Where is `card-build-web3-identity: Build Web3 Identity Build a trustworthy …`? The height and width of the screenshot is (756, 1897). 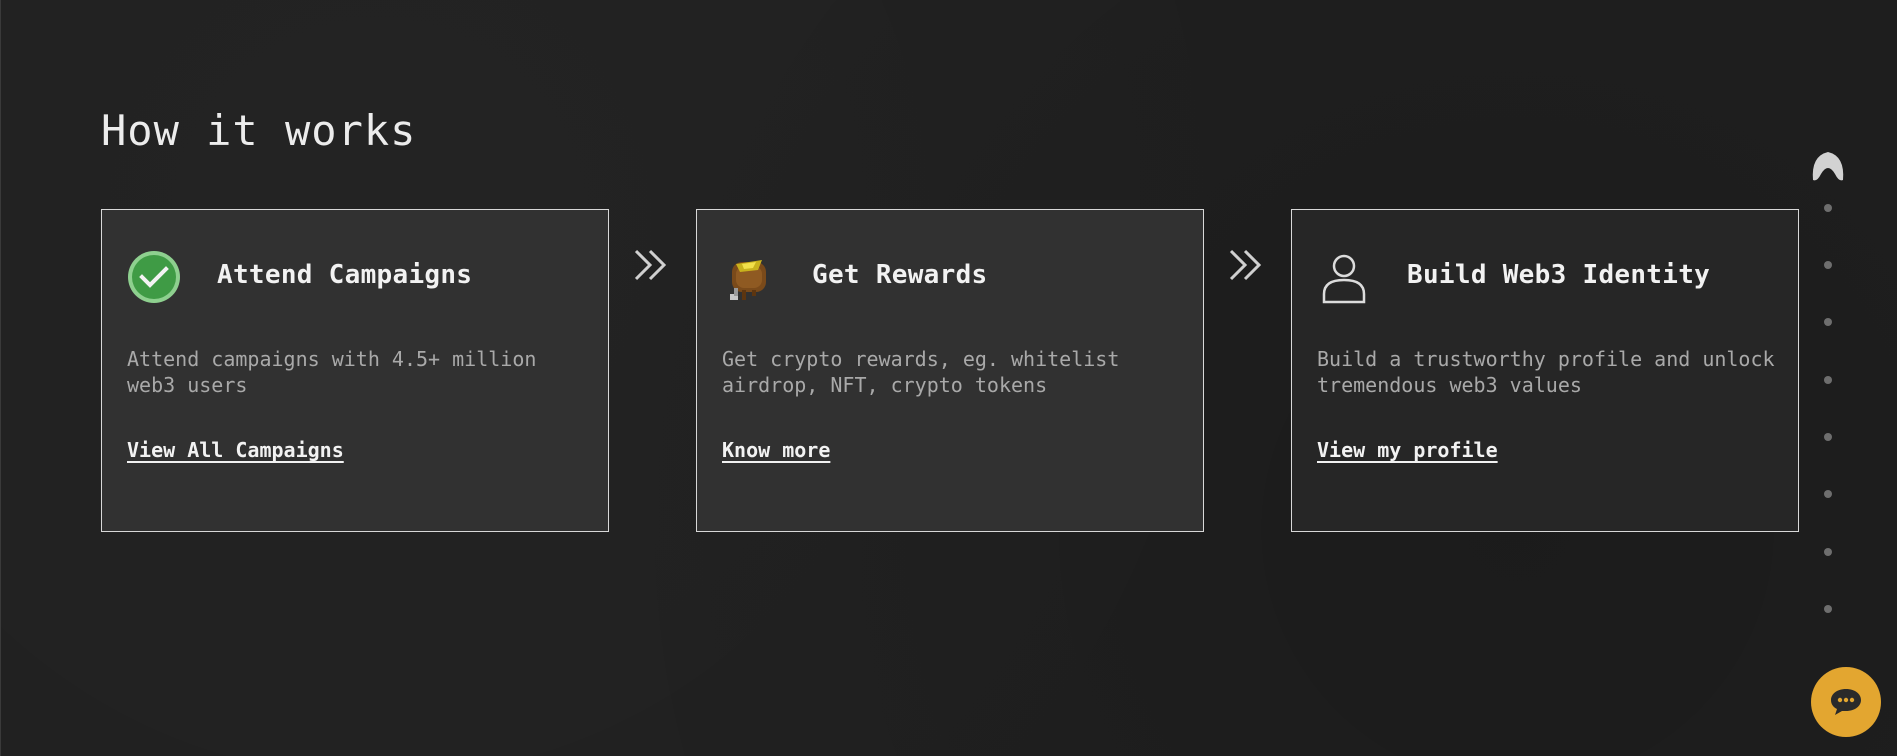
card-build-web3-identity: Build Web3 Identity Build a trustworthy … is located at coordinates (1545, 370).